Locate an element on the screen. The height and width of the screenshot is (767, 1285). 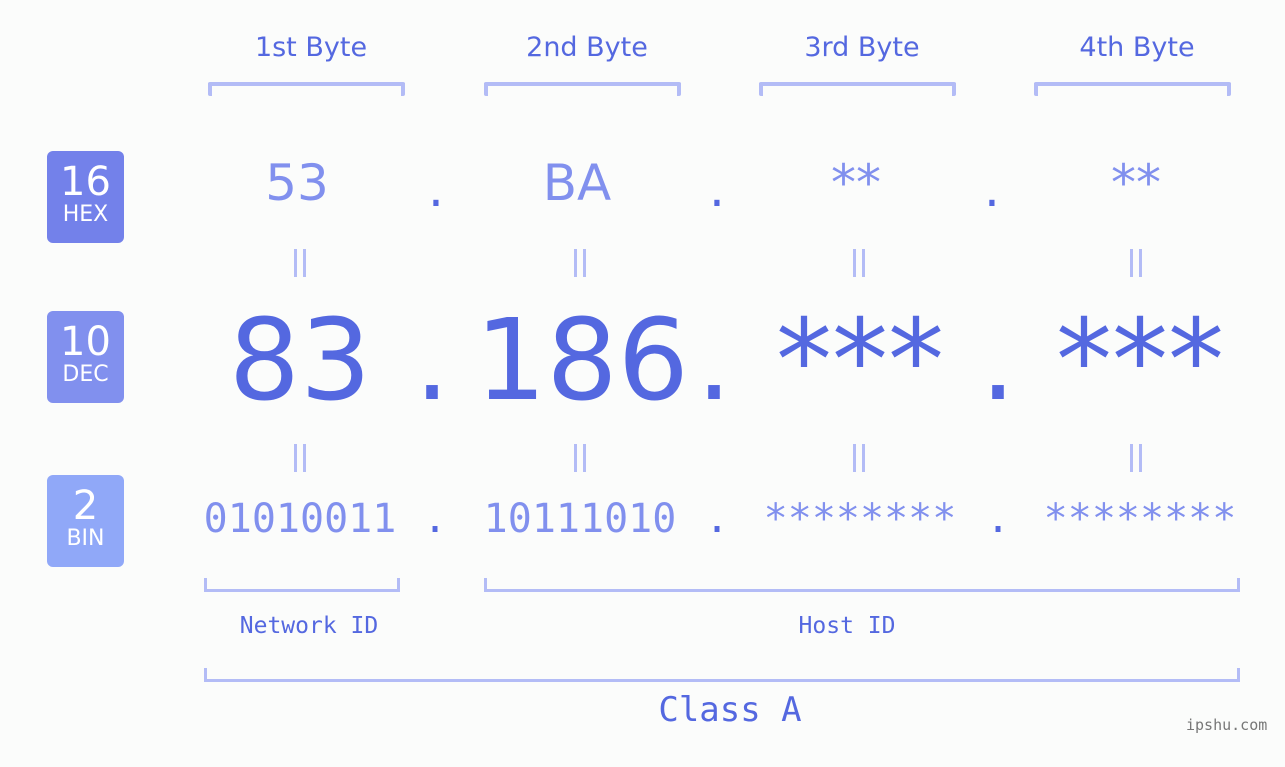
byte-header-3: 3rd Byte is located at coordinates (862, 47).